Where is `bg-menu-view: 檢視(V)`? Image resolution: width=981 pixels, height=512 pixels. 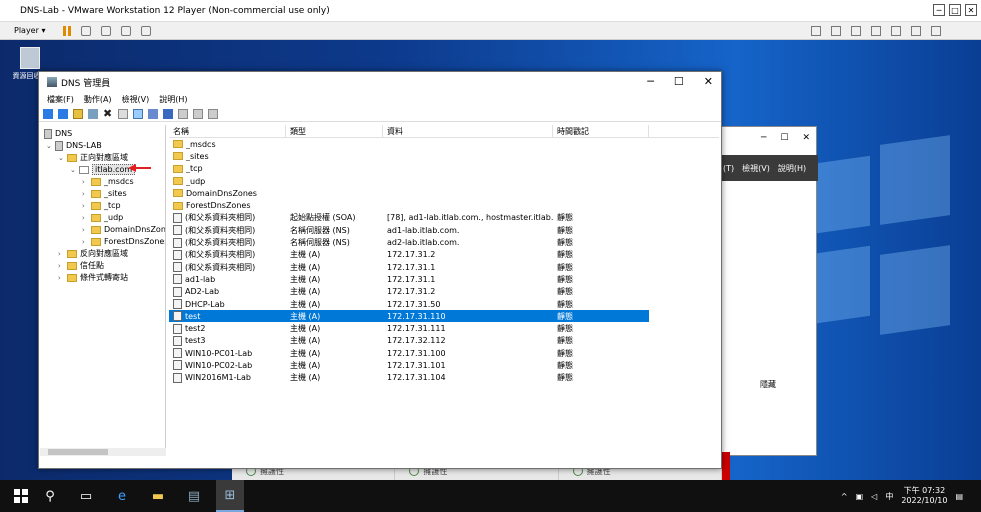 bg-menu-view: 檢視(V) is located at coordinates (756, 168).